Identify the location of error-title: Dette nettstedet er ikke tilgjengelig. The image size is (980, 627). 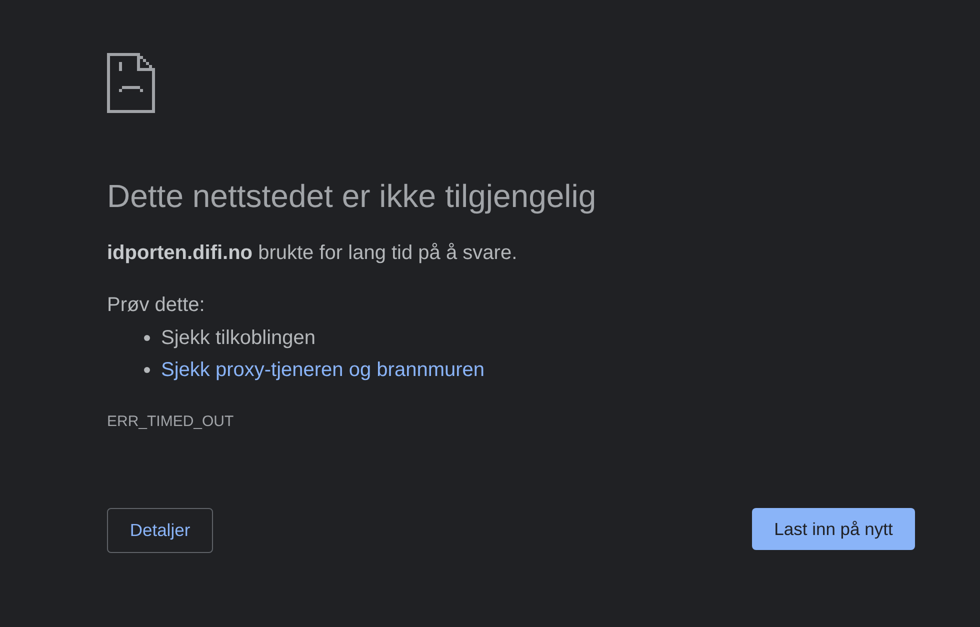
(351, 196).